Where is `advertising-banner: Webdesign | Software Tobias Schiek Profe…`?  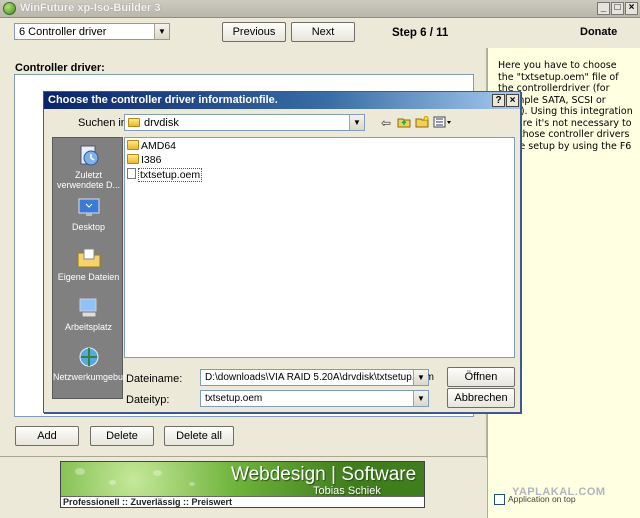
advertising-banner: Webdesign | Software Tobias Schiek Profe… is located at coordinates (242, 484).